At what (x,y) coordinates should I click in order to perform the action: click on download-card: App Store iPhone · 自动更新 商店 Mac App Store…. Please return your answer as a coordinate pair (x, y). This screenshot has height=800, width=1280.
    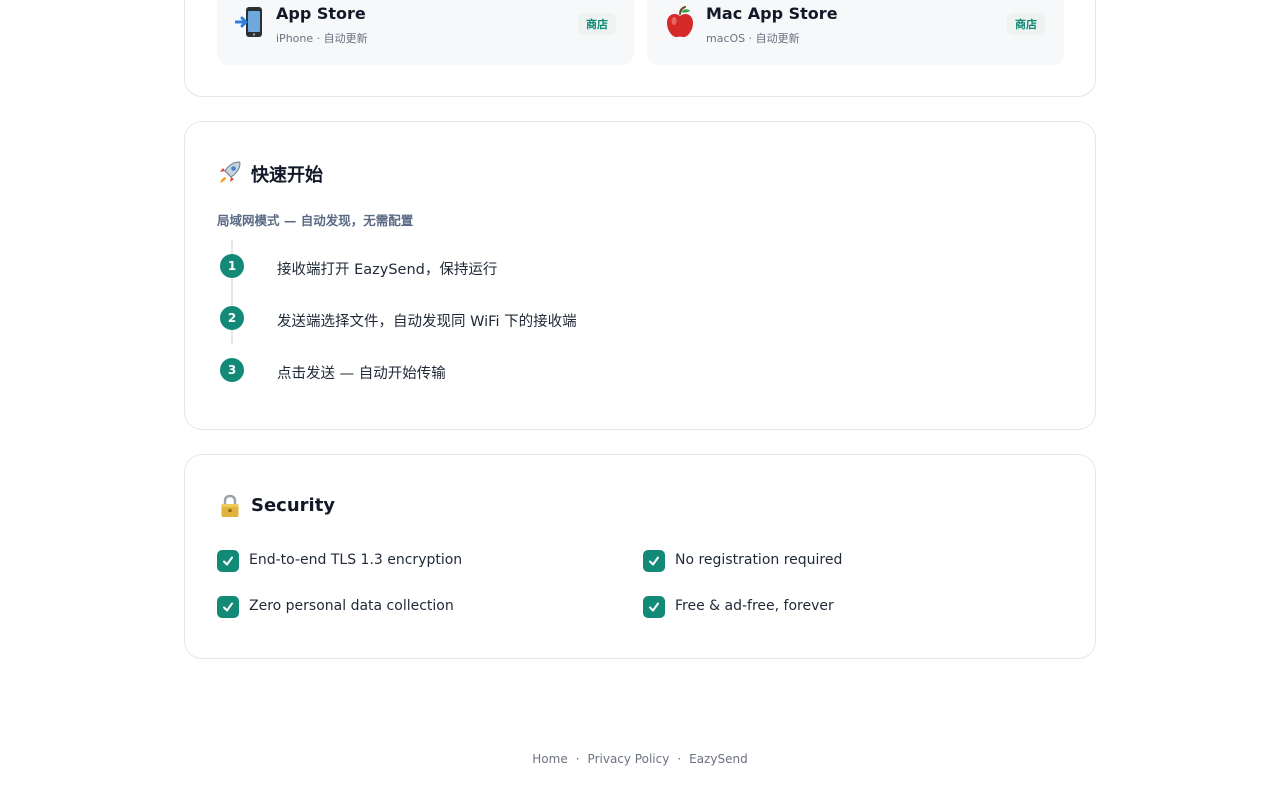
    Looking at the image, I should click on (640, 48).